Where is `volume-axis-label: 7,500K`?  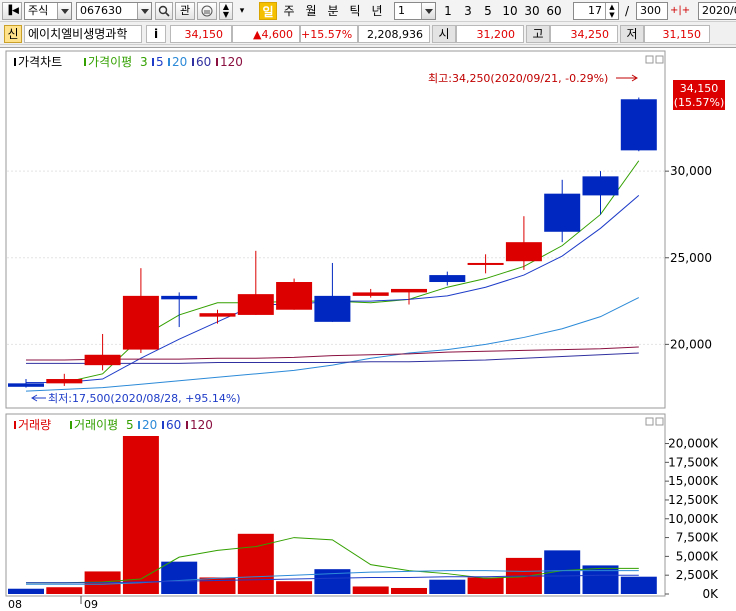
volume-axis-label: 7,500K is located at coordinates (697, 538).